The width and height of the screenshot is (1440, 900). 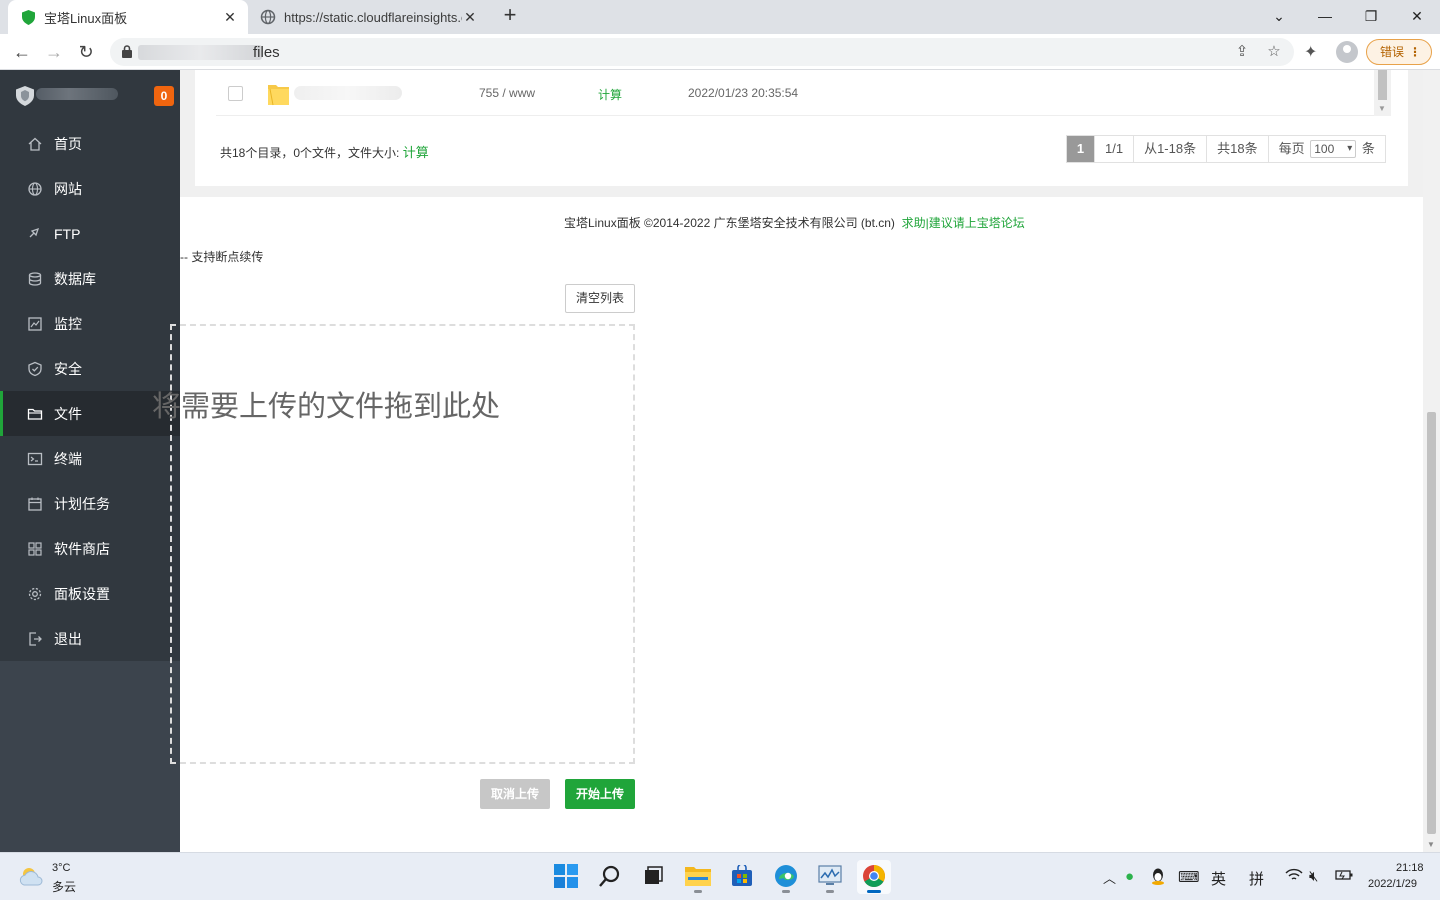 What do you see at coordinates (77, 94) in the screenshot?
I see `redacted-server-name` at bounding box center [77, 94].